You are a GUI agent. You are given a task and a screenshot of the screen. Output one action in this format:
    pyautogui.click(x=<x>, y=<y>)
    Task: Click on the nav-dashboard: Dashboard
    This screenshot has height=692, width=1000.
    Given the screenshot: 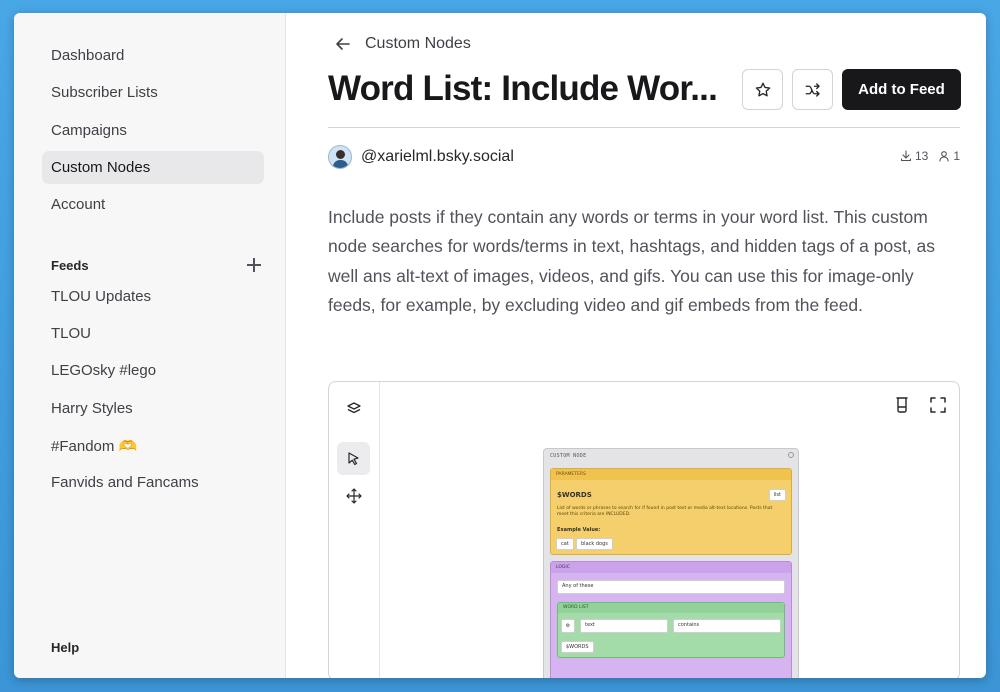 What is the action you would take?
    pyautogui.click(x=153, y=55)
    